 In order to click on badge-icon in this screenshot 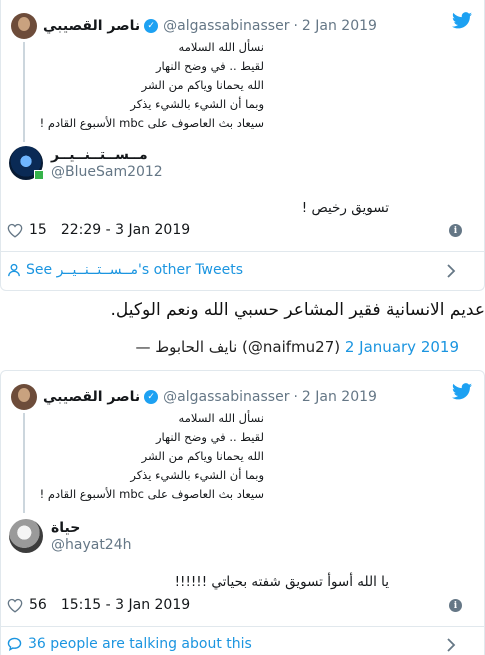, I will do `click(39, 175)`.